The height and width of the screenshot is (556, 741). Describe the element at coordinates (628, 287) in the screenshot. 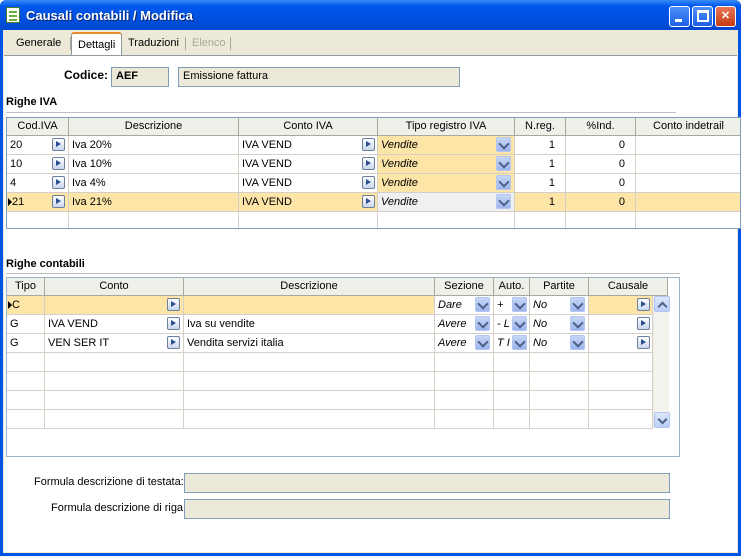

I see `column-header-causale: Causale` at that location.